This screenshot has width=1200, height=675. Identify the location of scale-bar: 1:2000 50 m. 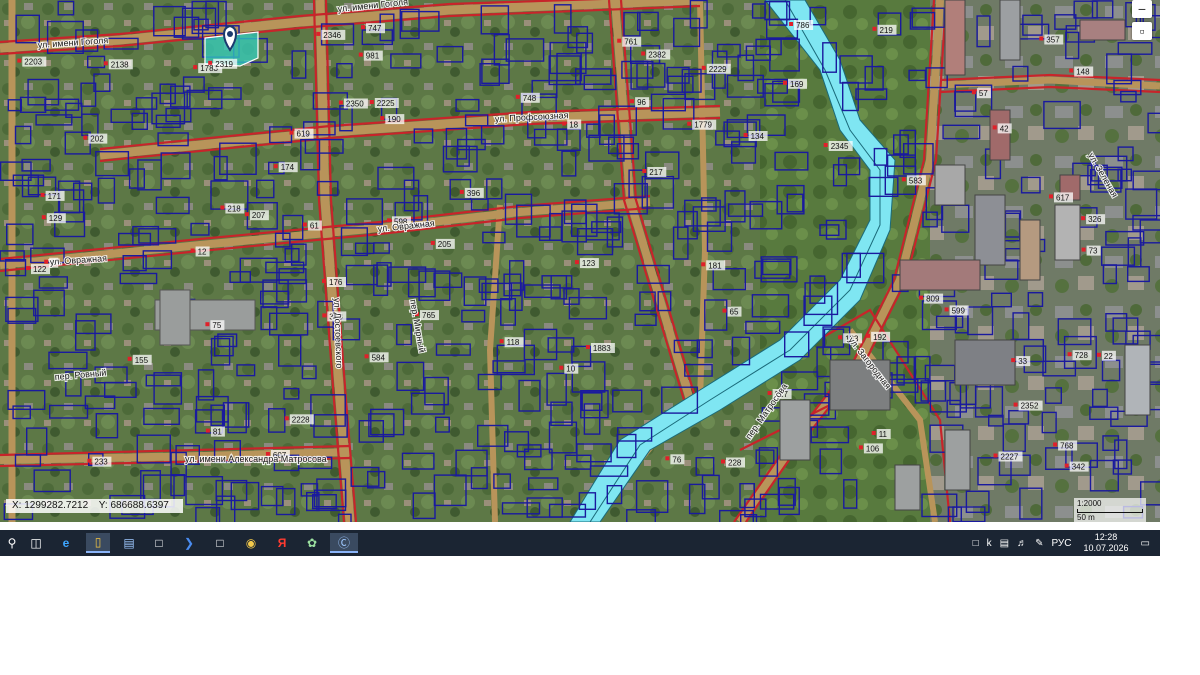
(1110, 510).